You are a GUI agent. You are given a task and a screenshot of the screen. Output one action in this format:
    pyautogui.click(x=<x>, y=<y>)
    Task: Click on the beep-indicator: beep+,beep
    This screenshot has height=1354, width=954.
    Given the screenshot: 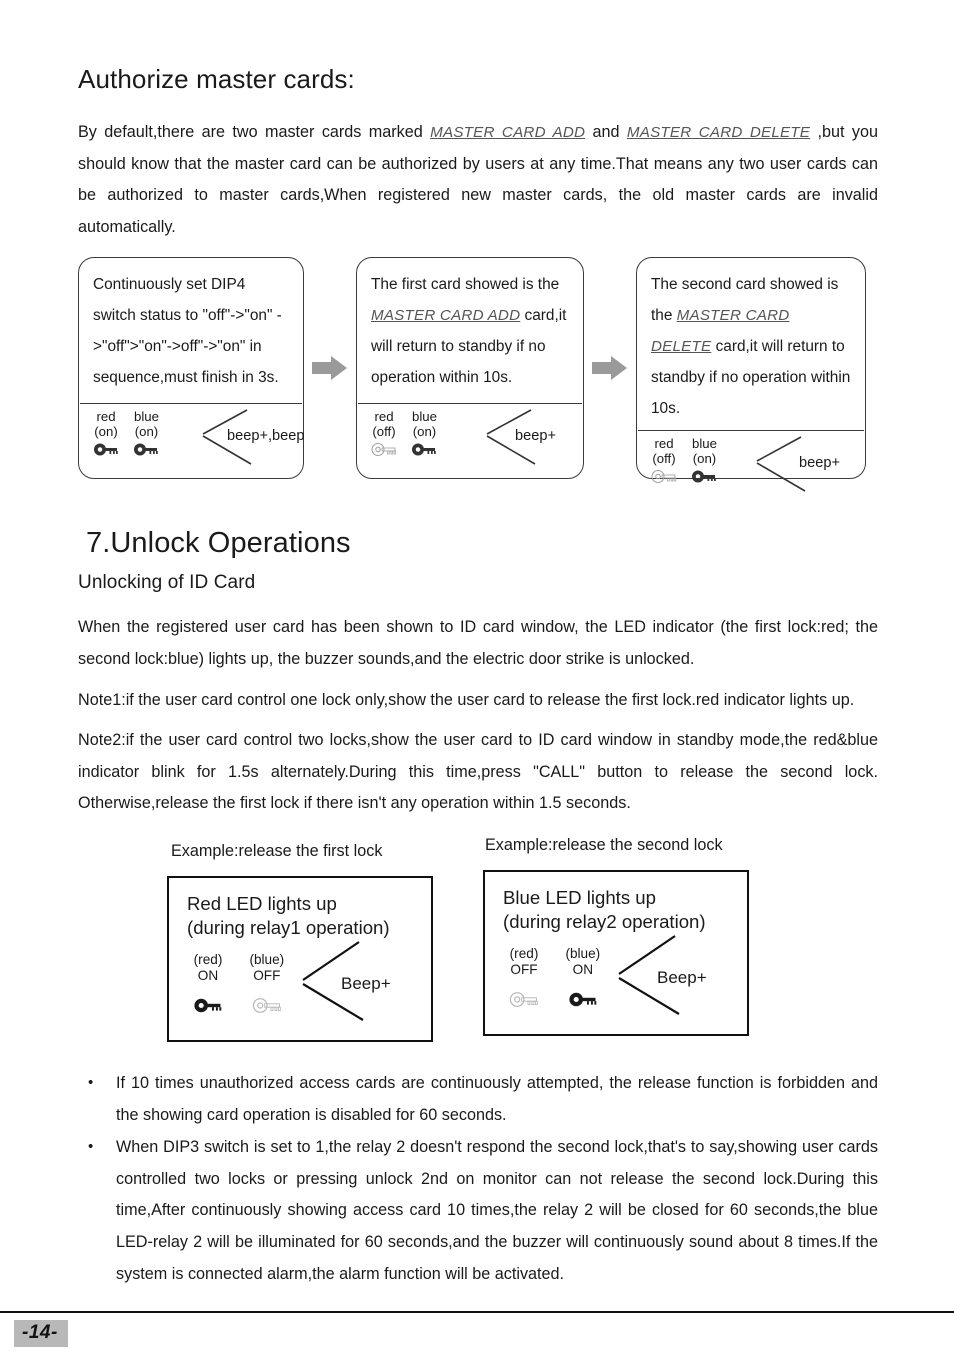 What is the action you would take?
    pyautogui.click(x=253, y=439)
    